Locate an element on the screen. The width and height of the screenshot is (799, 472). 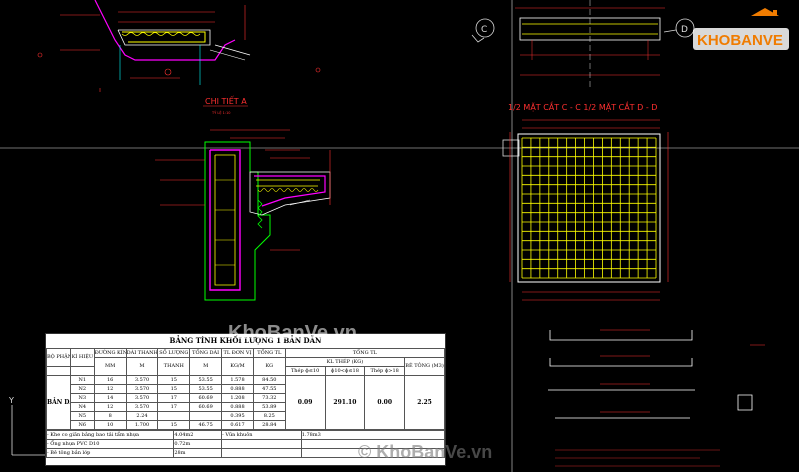
thep-b: ɸ10<ɸ≤18 is located at coordinates (345, 371).